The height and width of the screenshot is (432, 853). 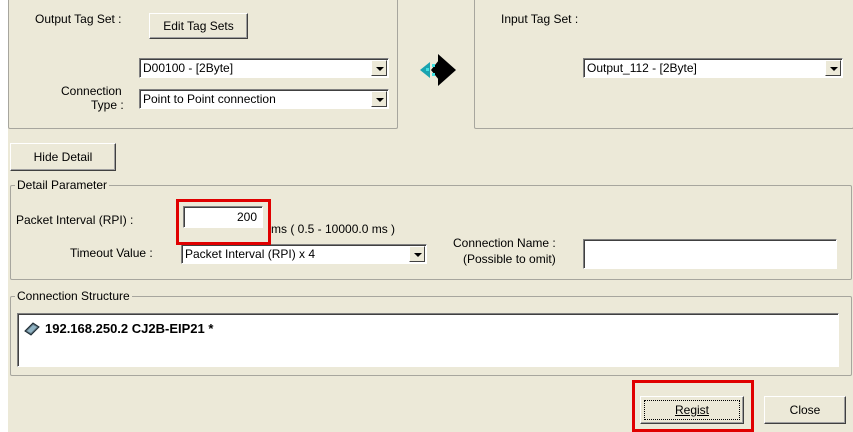 What do you see at coordinates (428, 340) in the screenshot?
I see `connection-structure-list: 192.168.250.2 CJ2B-EIP21 *` at bounding box center [428, 340].